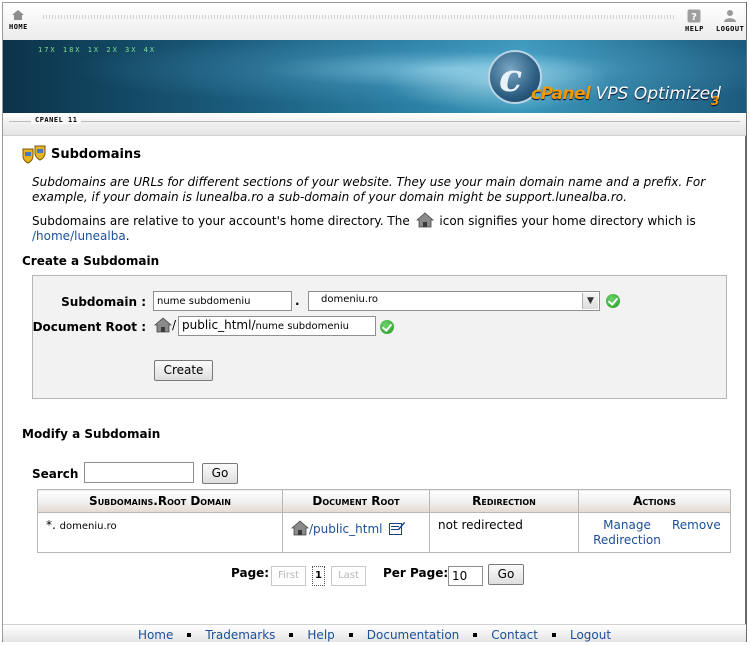  Describe the element at coordinates (163, 325) in the screenshot. I see `docroot-home-icon` at that location.